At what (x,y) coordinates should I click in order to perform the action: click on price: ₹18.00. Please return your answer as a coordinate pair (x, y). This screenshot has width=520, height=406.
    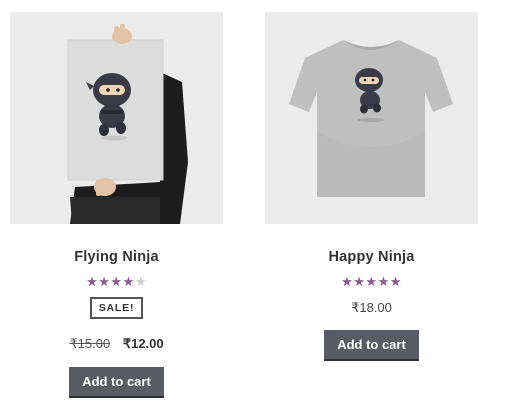
    Looking at the image, I should click on (371, 308).